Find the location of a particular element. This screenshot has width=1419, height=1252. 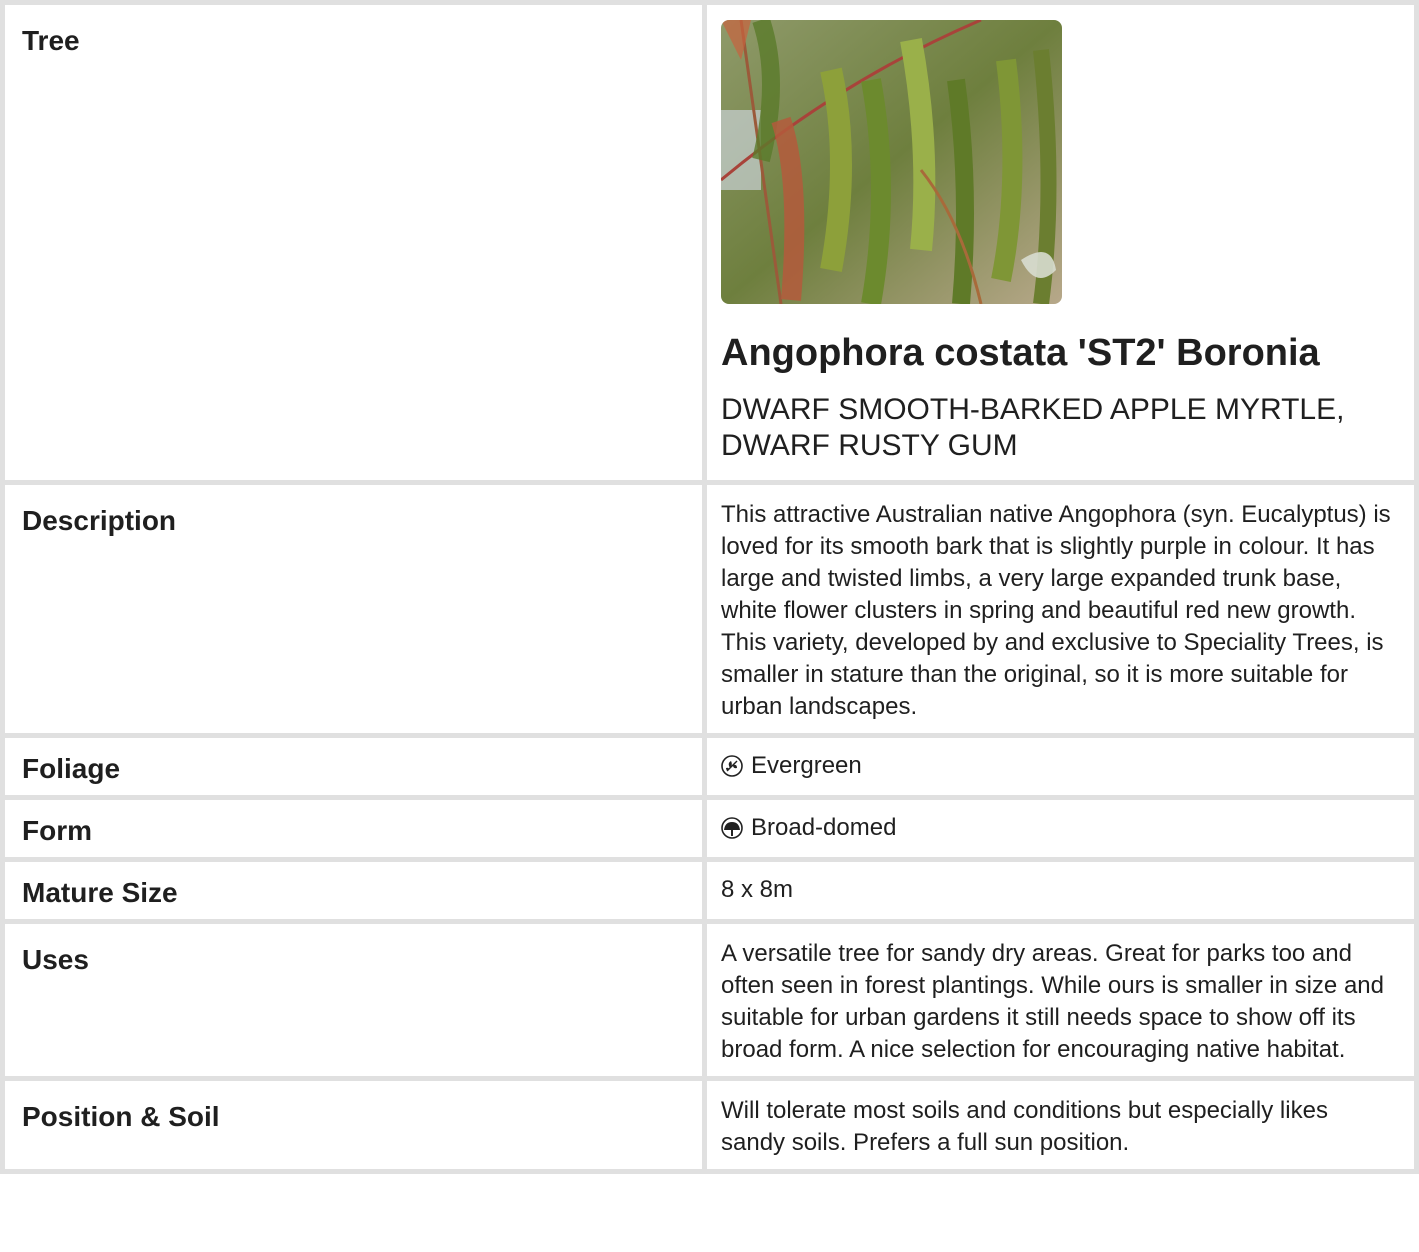

uses-label: Uses is located at coordinates (55, 959).